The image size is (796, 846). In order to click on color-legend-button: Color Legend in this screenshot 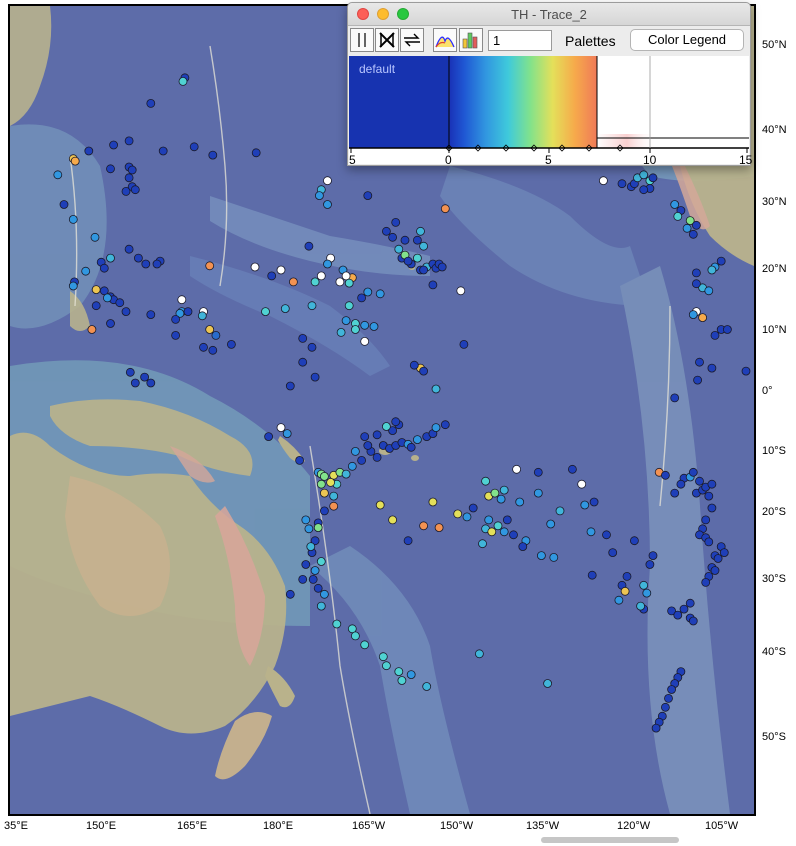, I will do `click(687, 40)`.